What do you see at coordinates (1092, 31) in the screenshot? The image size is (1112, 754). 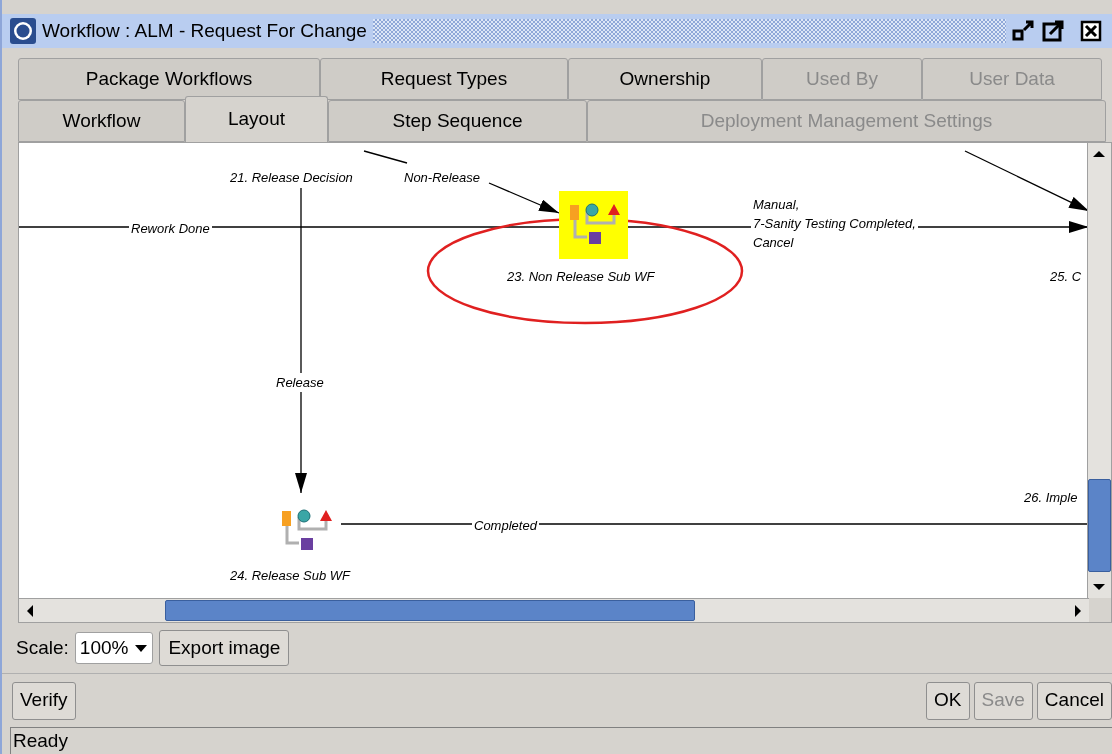 I see `close-icon` at bounding box center [1092, 31].